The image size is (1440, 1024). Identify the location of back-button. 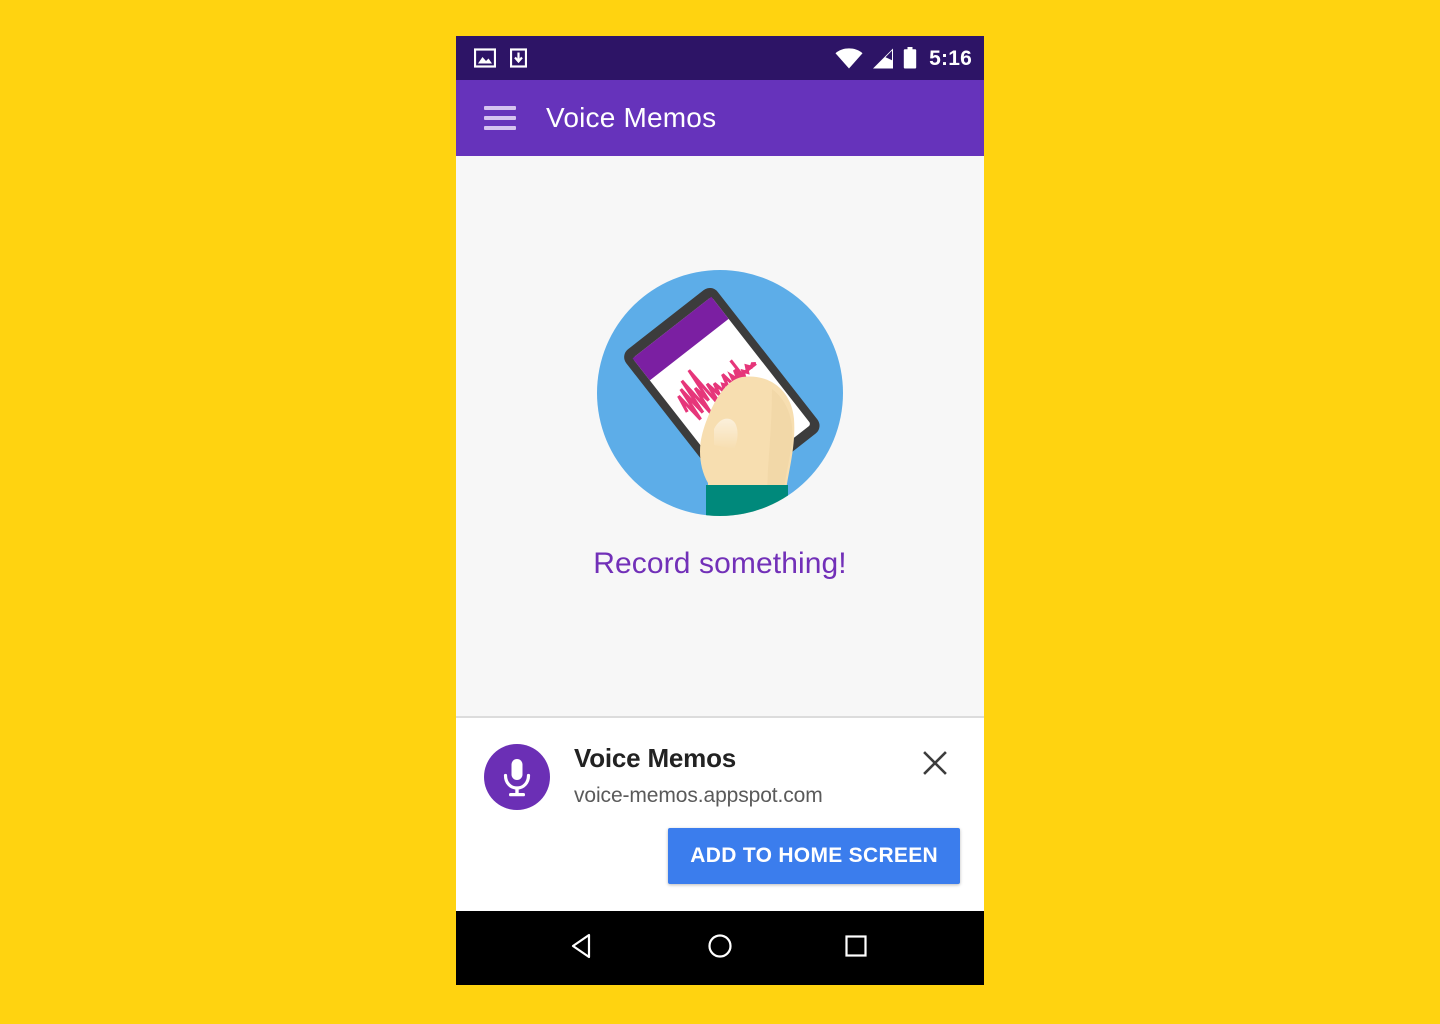
(584, 948).